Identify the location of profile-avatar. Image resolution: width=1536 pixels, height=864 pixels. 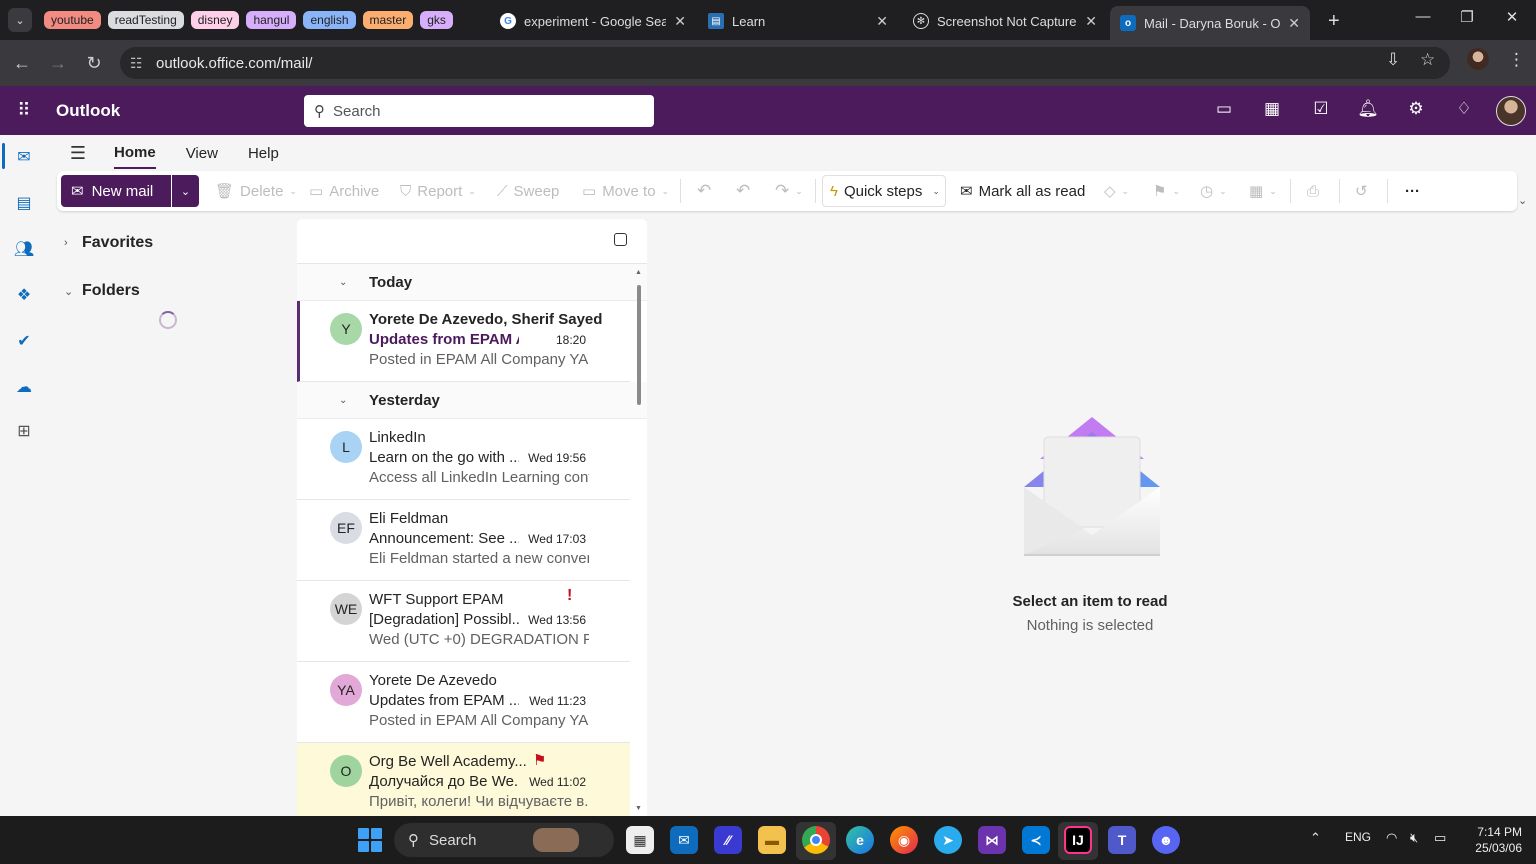
(1478, 59).